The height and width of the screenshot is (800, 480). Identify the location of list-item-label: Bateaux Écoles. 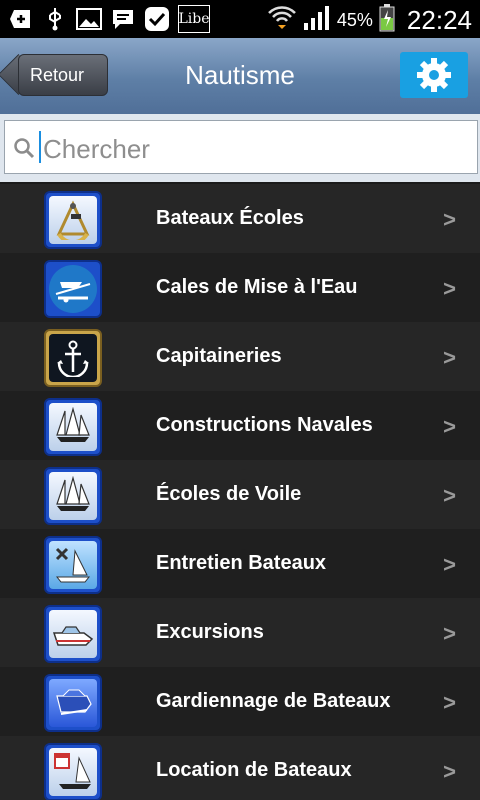
(230, 218).